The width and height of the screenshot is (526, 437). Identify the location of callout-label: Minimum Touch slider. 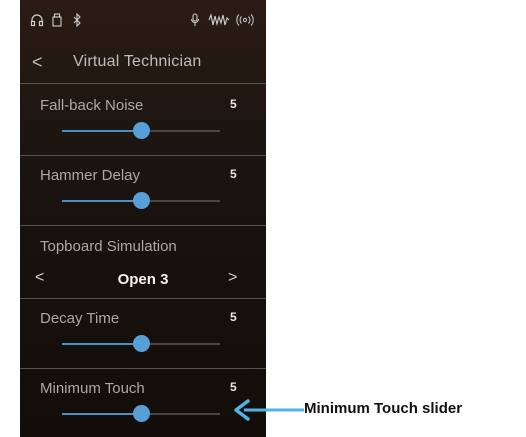
(383, 408).